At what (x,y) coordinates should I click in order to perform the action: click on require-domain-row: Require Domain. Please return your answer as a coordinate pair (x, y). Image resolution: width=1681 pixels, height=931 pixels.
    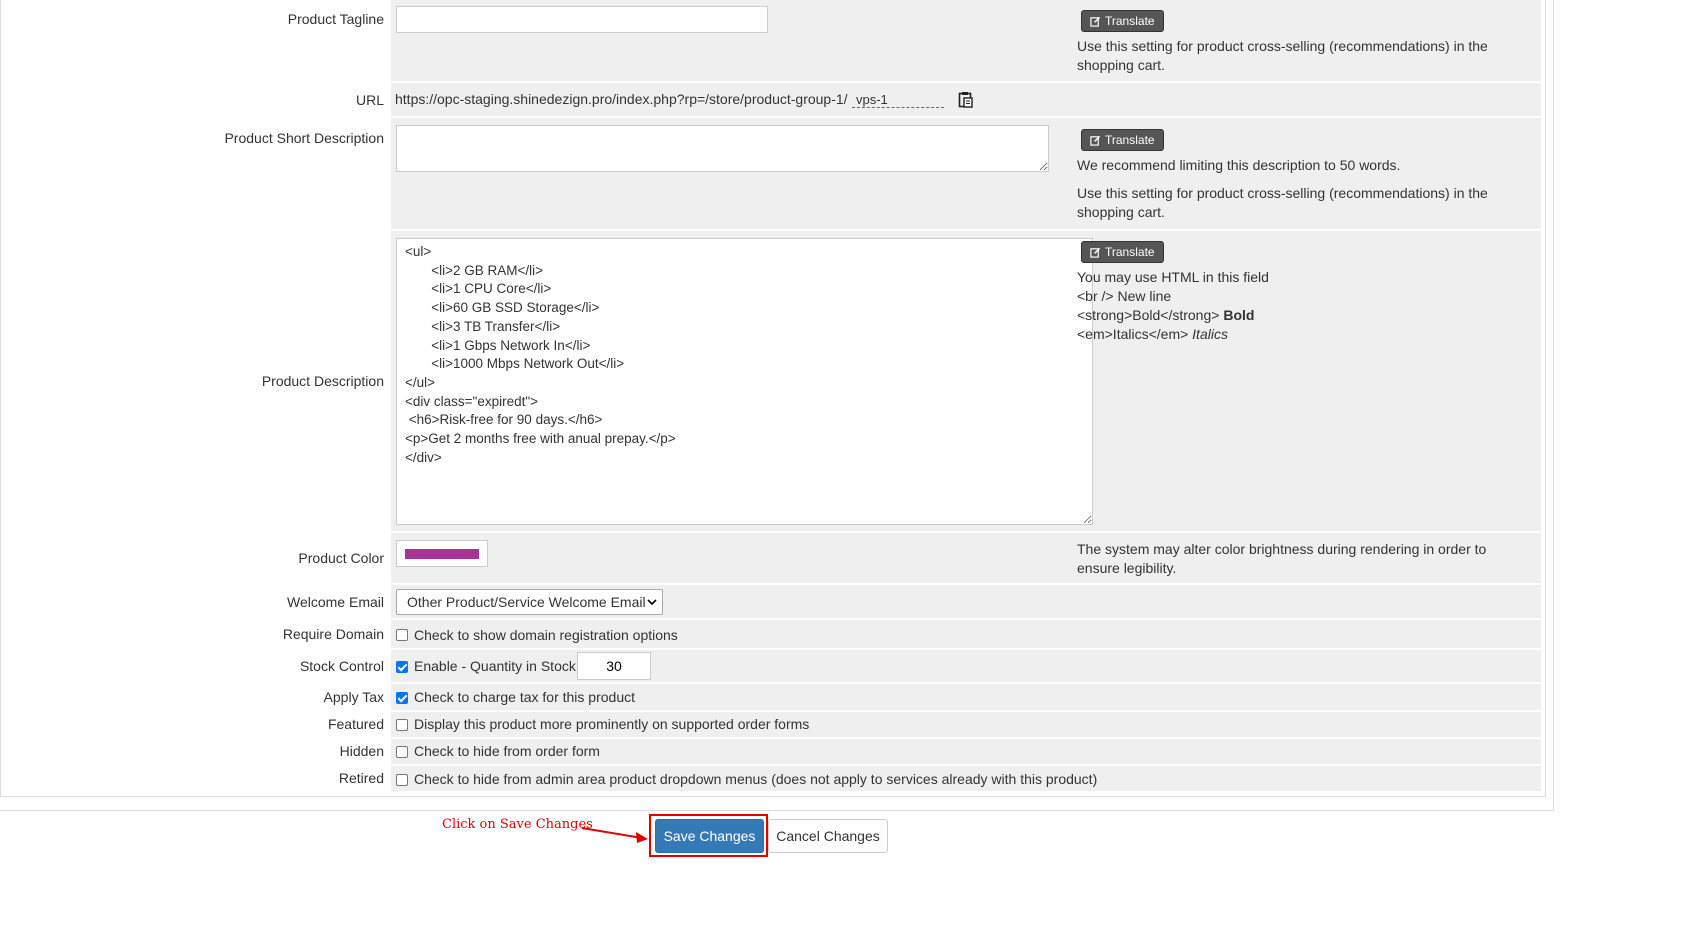
    Looking at the image, I should click on (771, 634).